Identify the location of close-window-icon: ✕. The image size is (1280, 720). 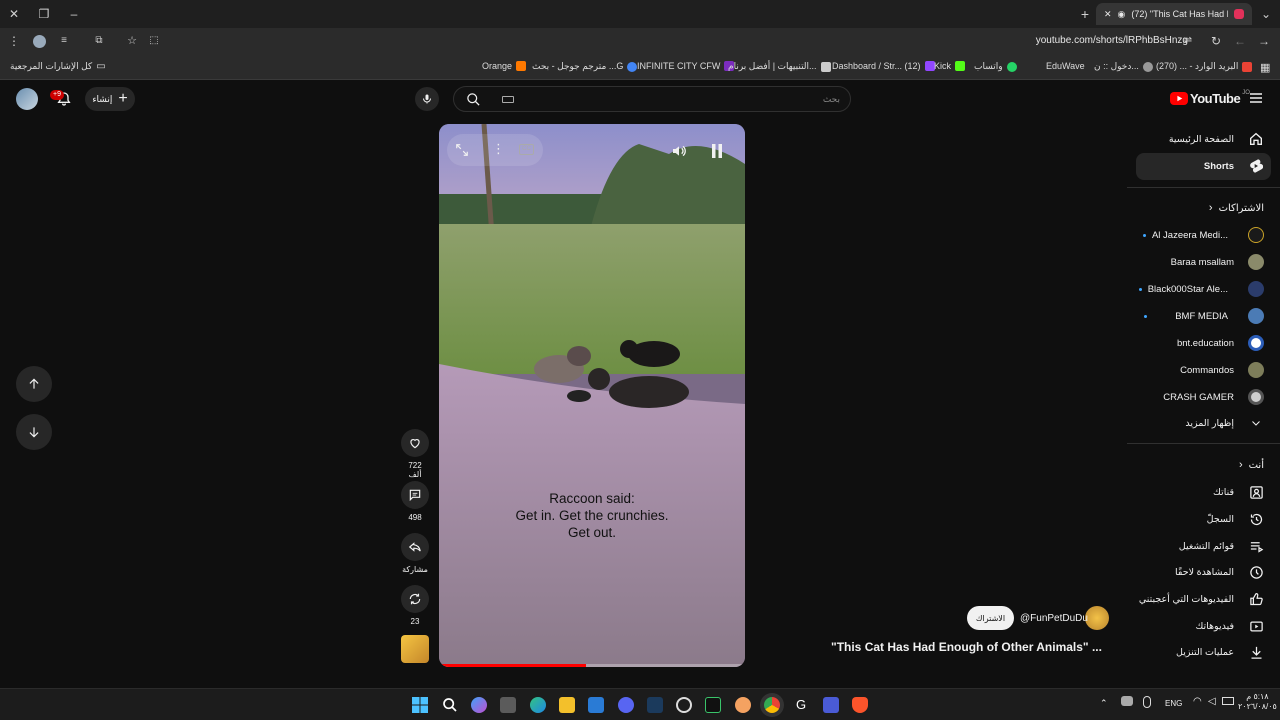
(14, 14).